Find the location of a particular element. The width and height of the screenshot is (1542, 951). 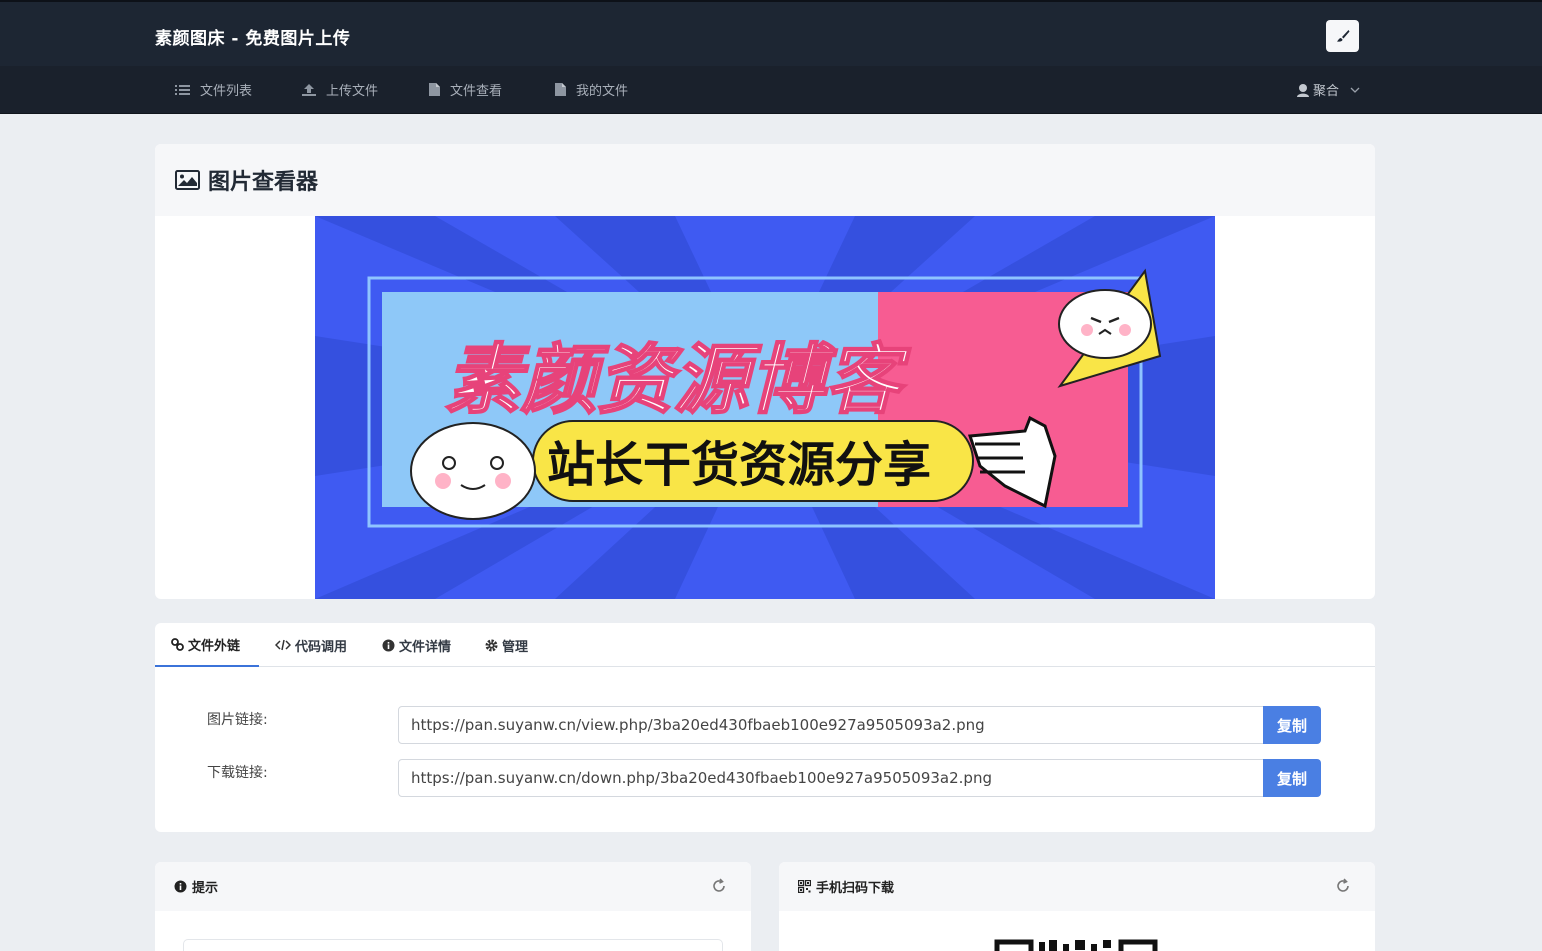

tab-code-embed: 代码调用 is located at coordinates (311, 645).